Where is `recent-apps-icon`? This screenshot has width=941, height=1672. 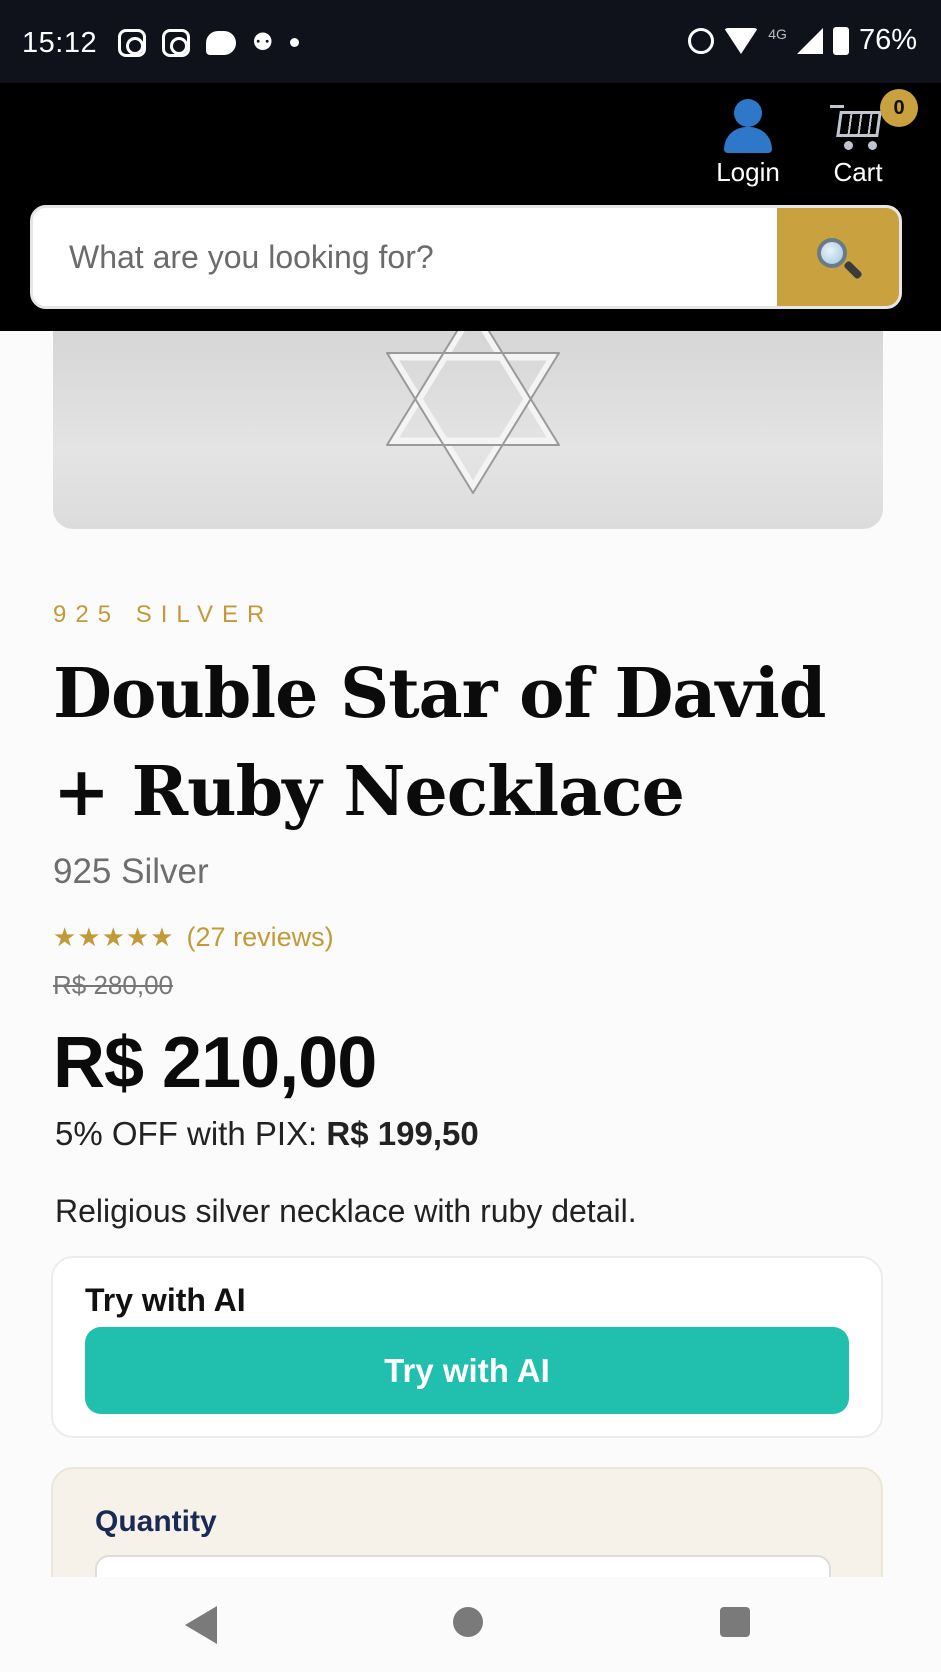 recent-apps-icon is located at coordinates (735, 1622).